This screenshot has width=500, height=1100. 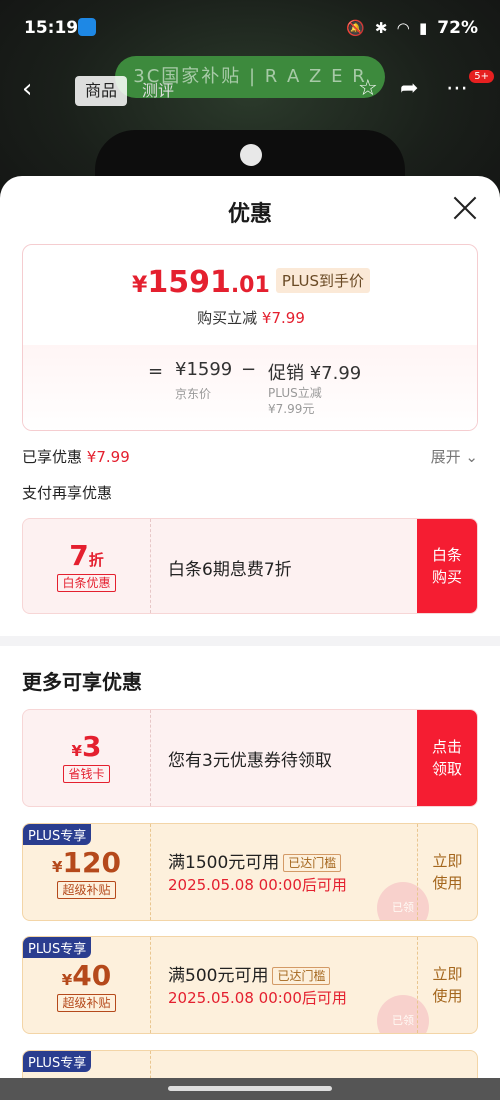 I want to click on product-navbar: ‹ 商品 测评 ☆ ➦ ⋯ 5+, so click(x=250, y=91).